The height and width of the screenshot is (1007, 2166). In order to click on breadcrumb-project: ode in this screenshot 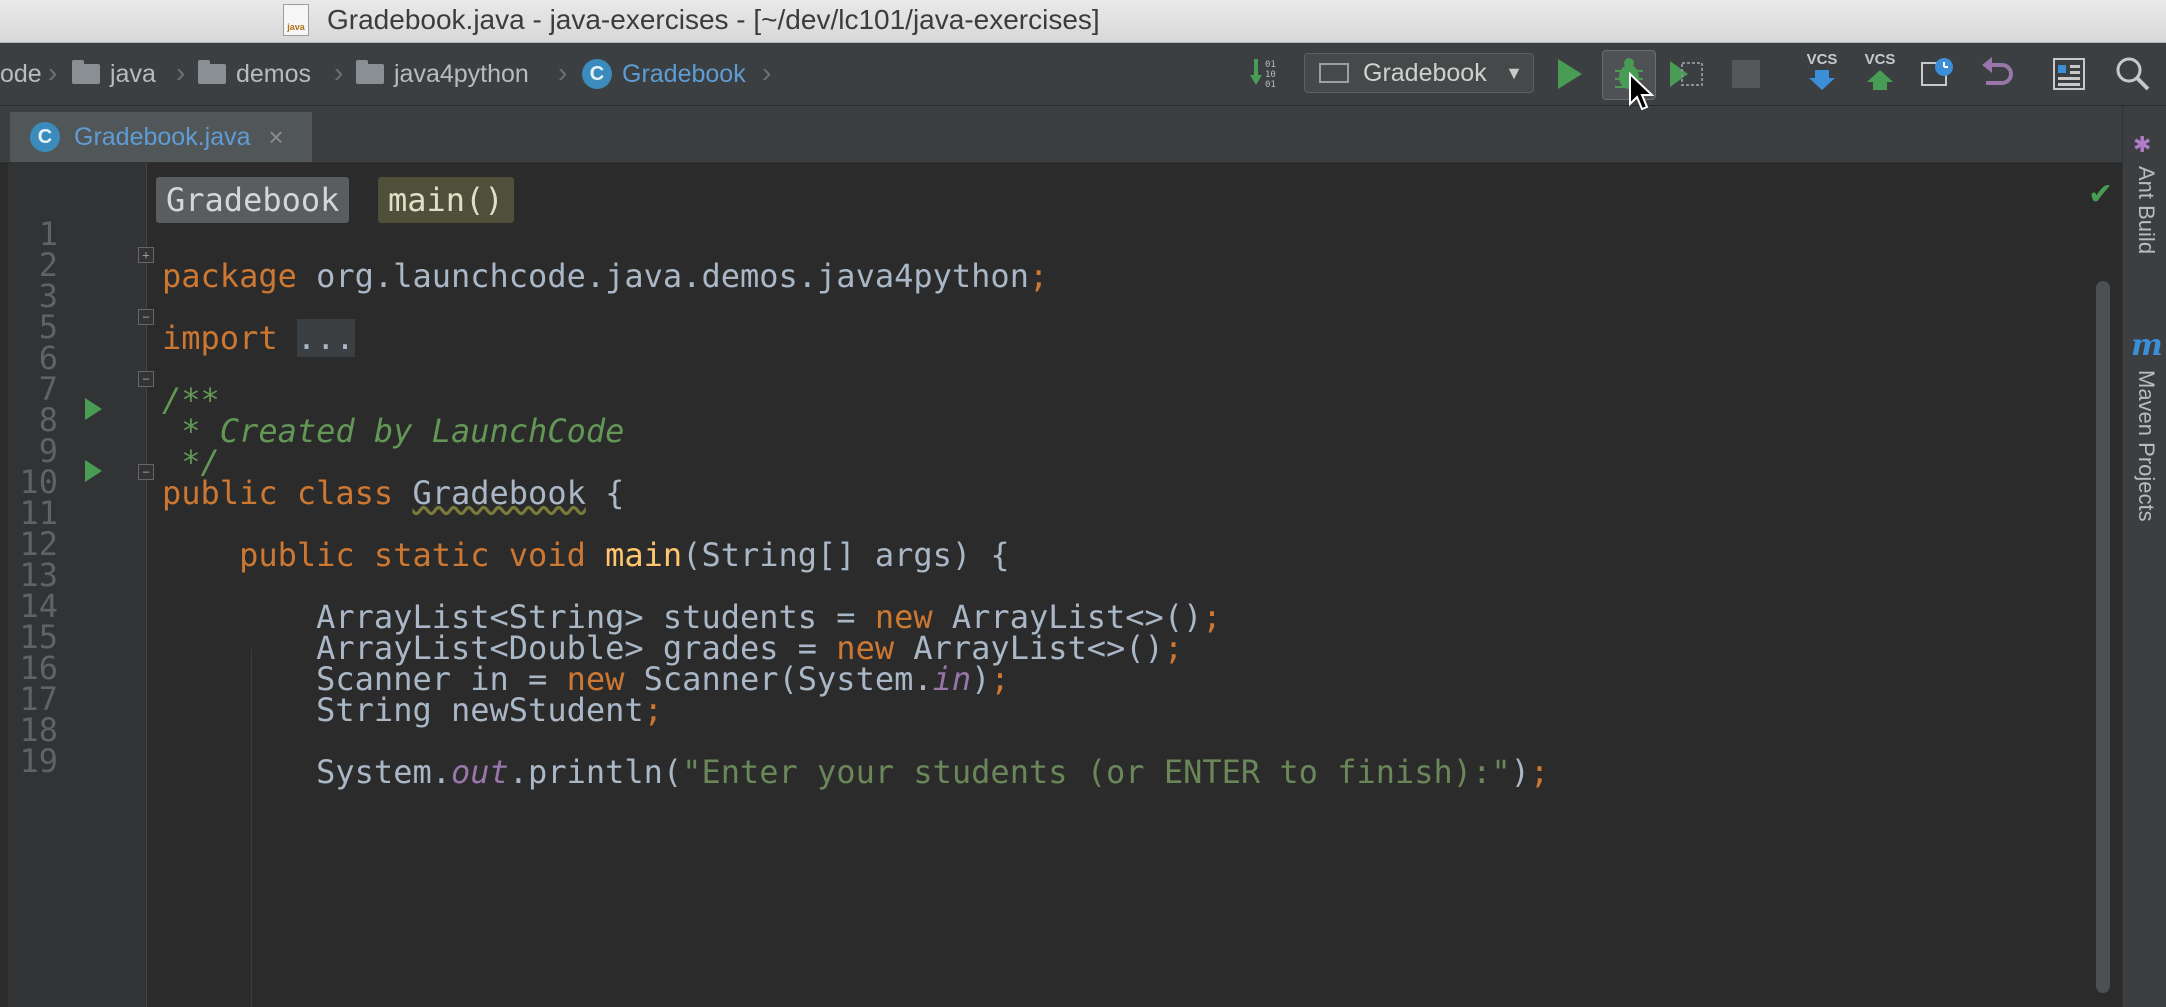, I will do `click(21, 74)`.